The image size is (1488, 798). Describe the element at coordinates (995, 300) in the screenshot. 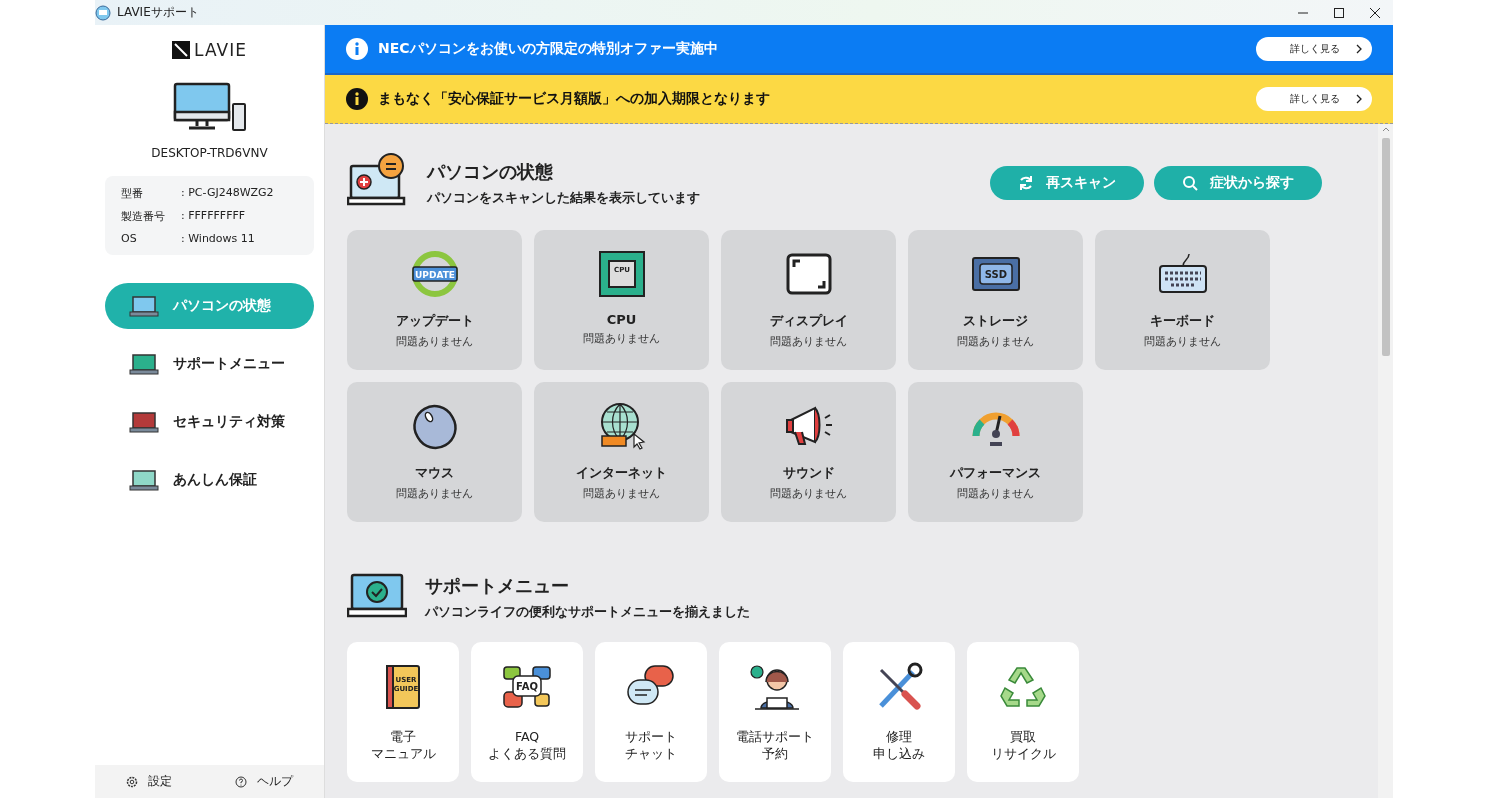

I see `status-tile: SSD ストレージ 問題ありません` at that location.